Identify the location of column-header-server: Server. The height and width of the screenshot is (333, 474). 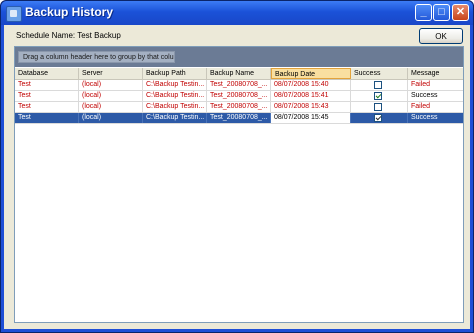
(111, 73).